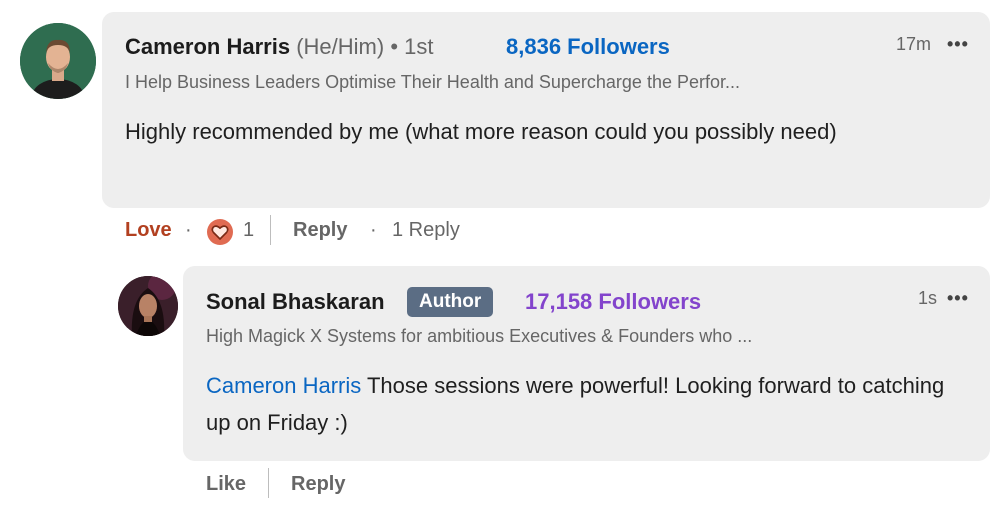  I want to click on reply-timestamp: 1s, so click(928, 298).